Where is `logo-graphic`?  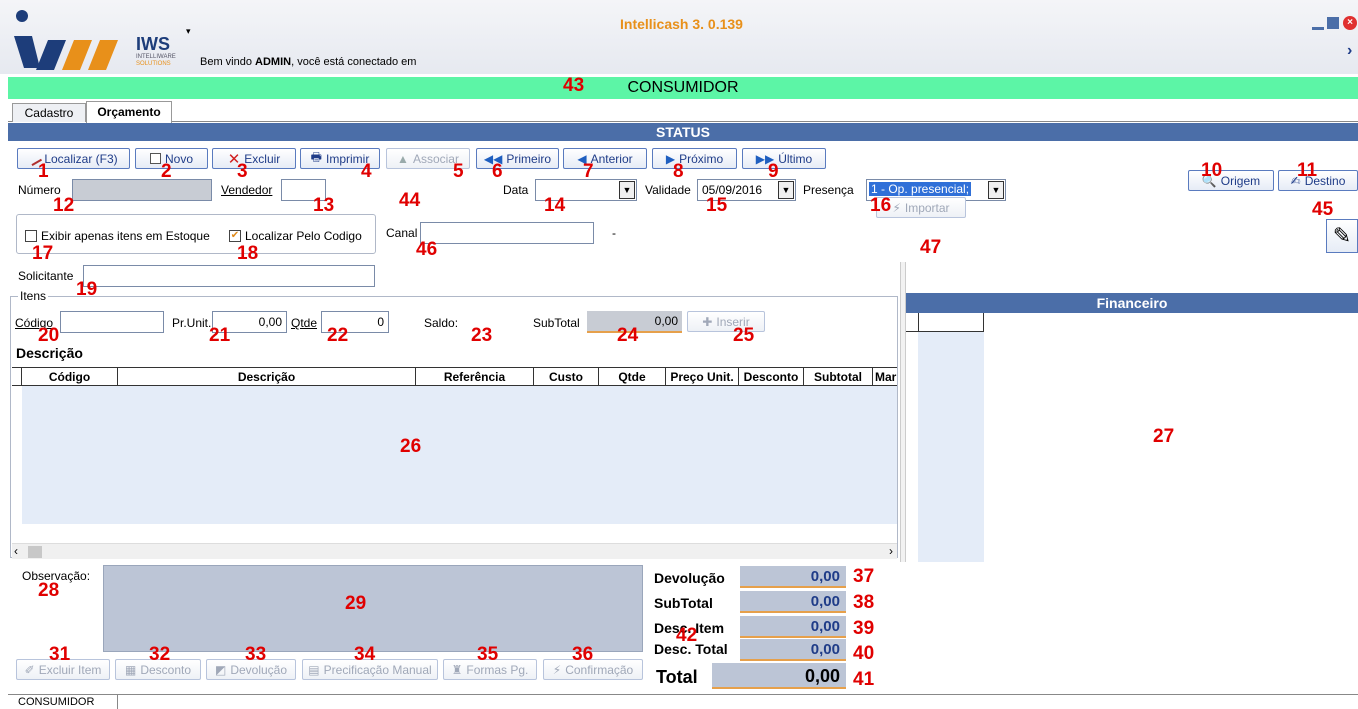 logo-graphic is located at coordinates (66, 40).